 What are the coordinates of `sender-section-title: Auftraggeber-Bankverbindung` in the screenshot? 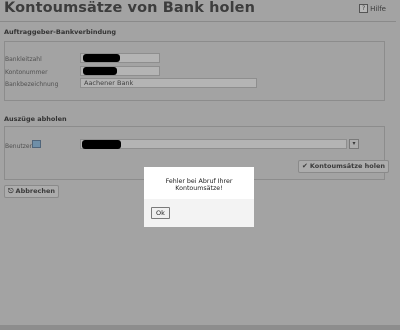 It's located at (60, 32).